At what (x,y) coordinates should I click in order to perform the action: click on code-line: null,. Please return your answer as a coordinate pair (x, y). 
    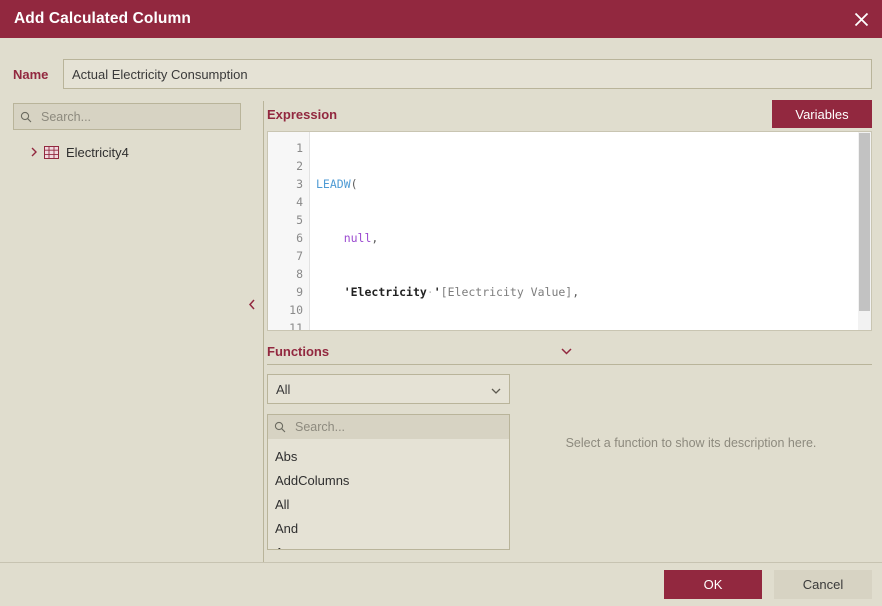
    Looking at the image, I should click on (361, 238).